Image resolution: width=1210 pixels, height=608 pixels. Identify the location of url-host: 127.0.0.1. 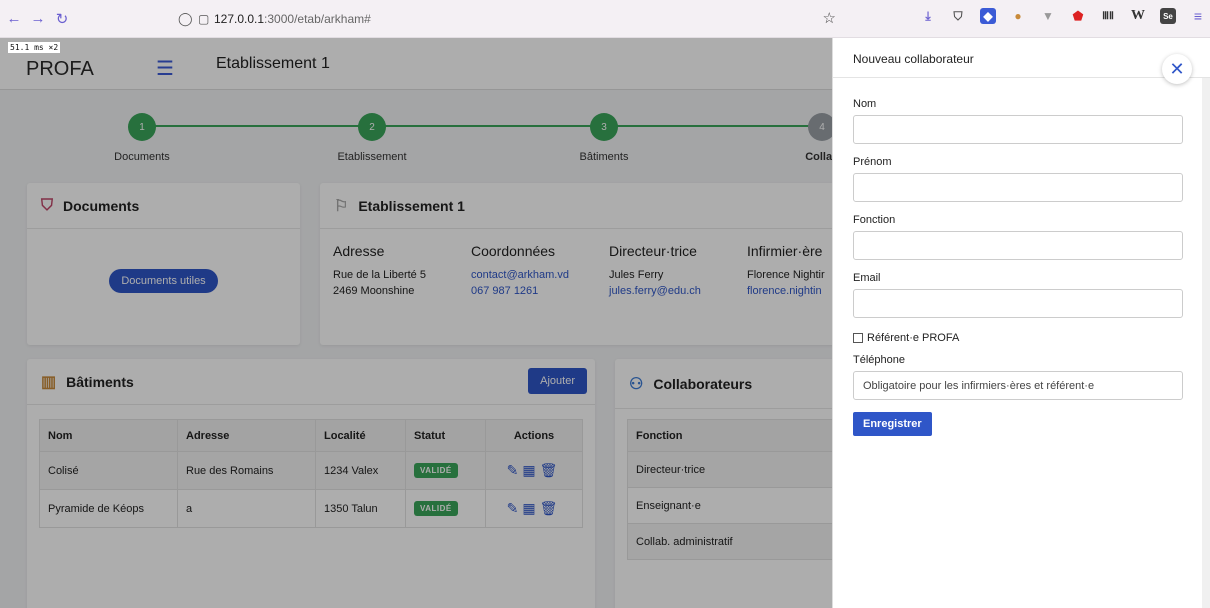
(239, 19).